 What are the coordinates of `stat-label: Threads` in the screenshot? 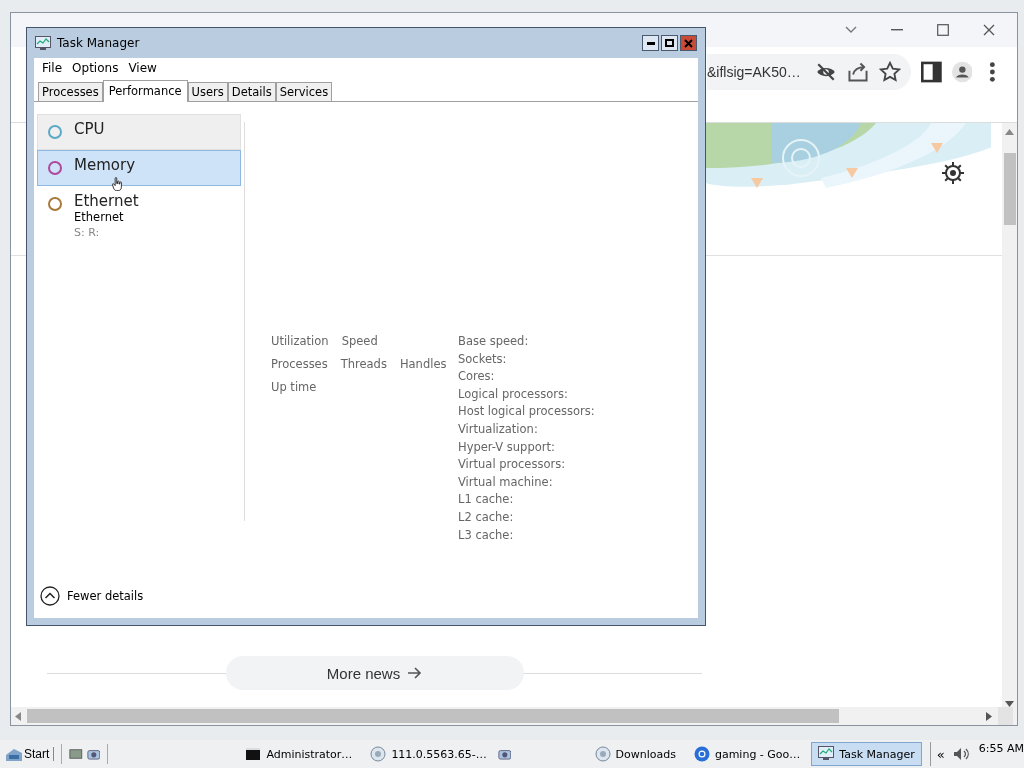 It's located at (363, 364).